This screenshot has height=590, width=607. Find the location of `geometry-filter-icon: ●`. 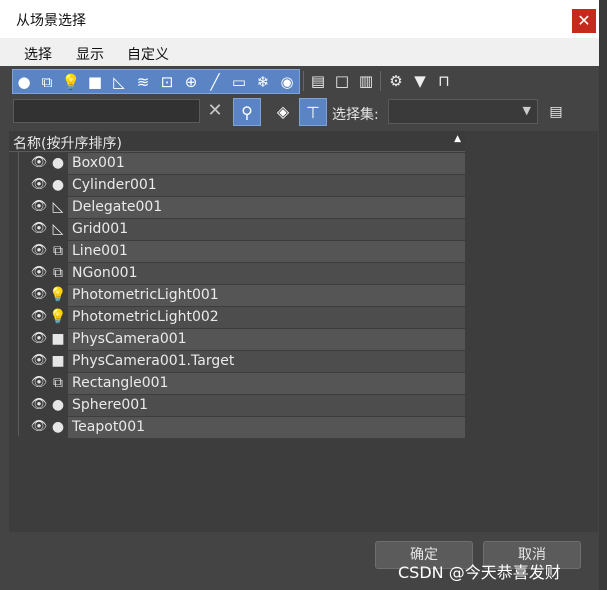

geometry-filter-icon: ● is located at coordinates (24, 82).